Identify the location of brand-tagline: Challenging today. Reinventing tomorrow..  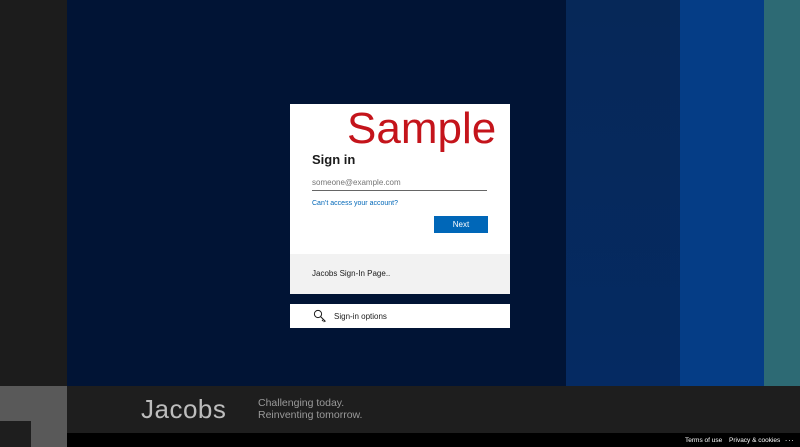
(310, 409).